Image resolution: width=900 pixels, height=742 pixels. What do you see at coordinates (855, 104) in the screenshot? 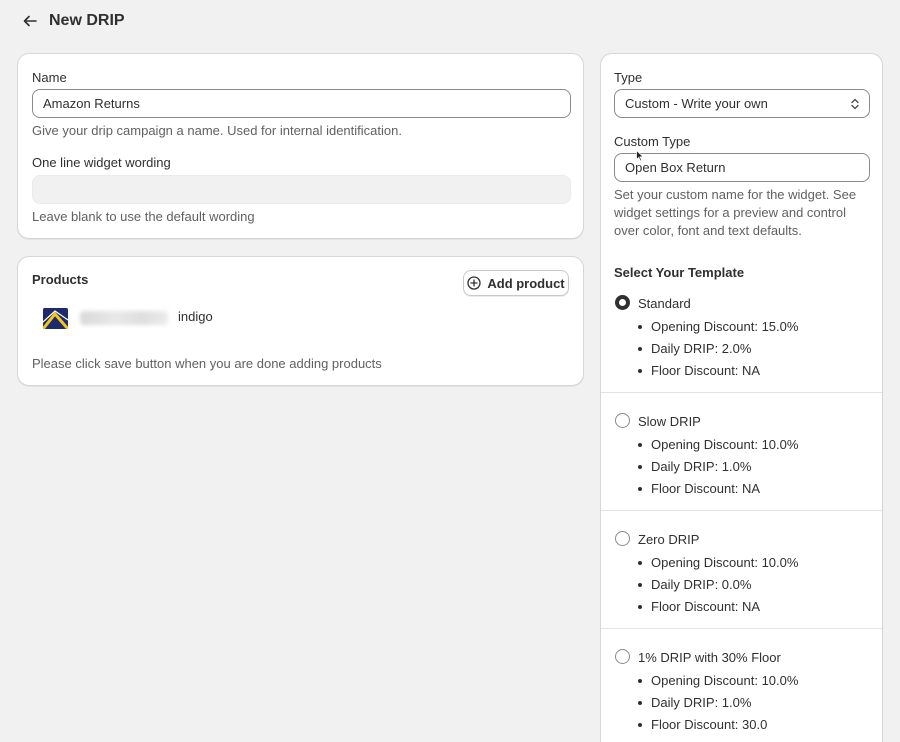
I see `select-arrows-icon` at bounding box center [855, 104].